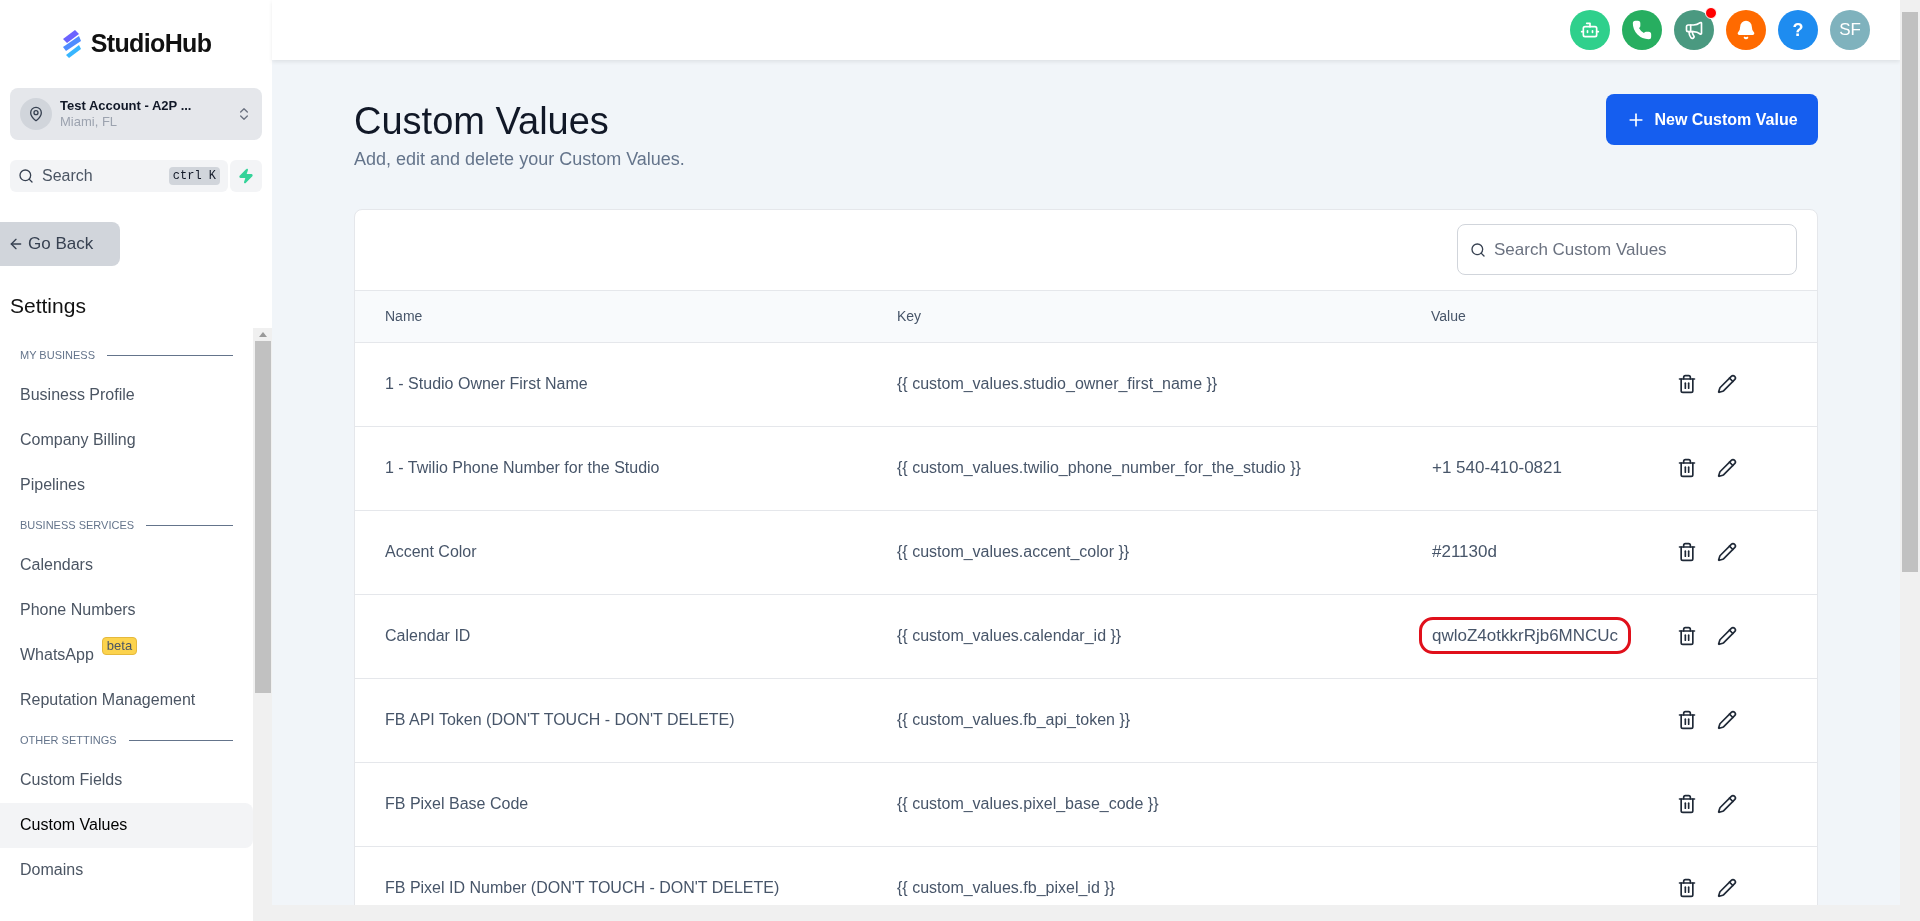  What do you see at coordinates (523, 468) in the screenshot?
I see `name-cell-text: 1 - Twilio Phone Number for the Studio` at bounding box center [523, 468].